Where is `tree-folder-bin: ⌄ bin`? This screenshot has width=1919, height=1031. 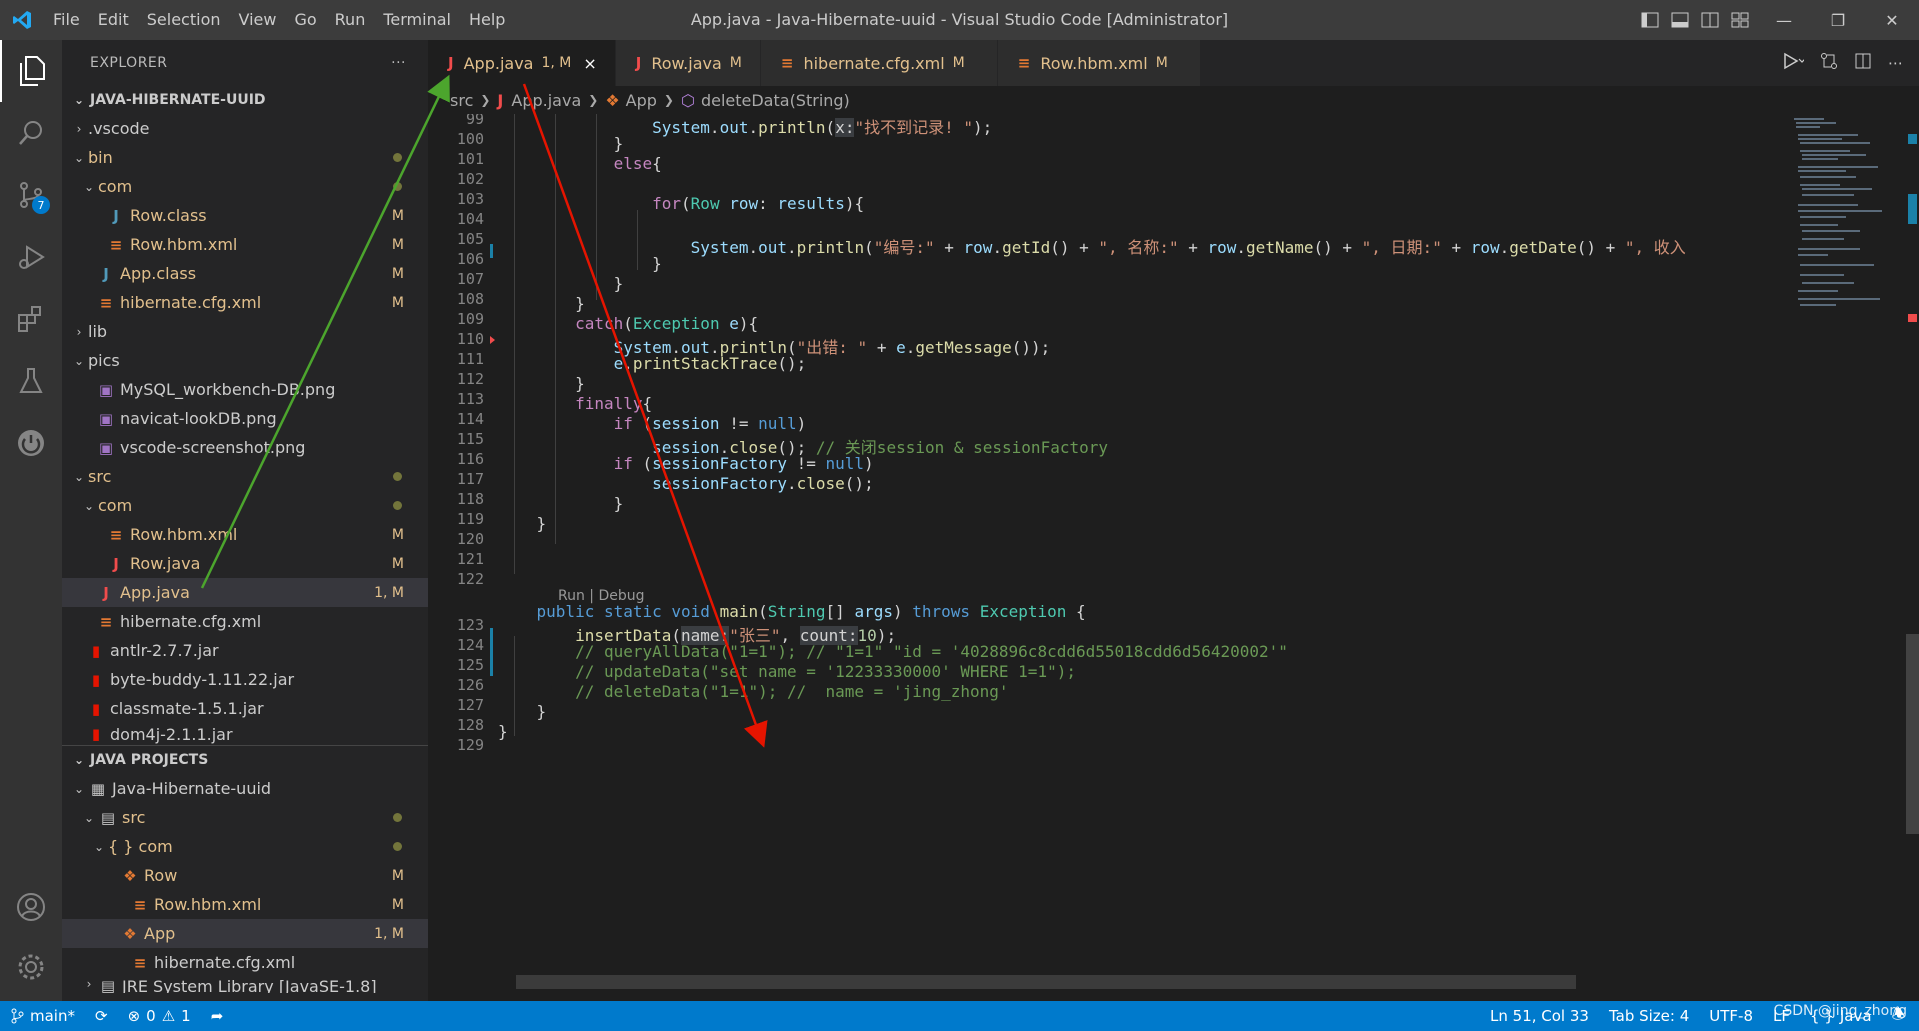
tree-folder-bin: ⌄ bin is located at coordinates (245, 157).